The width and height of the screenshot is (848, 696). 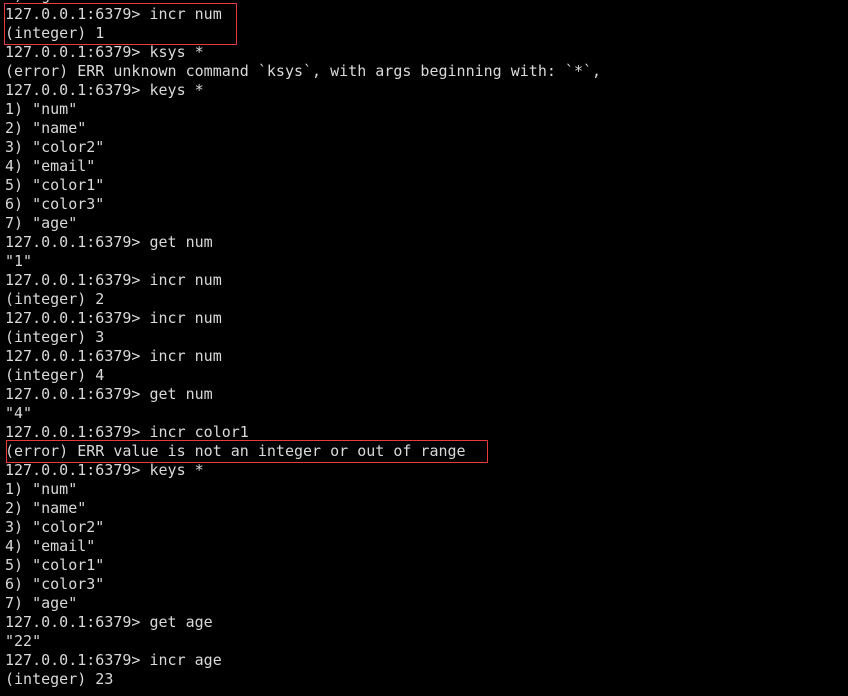 What do you see at coordinates (23, 641) in the screenshot?
I see `output-line: "22"` at bounding box center [23, 641].